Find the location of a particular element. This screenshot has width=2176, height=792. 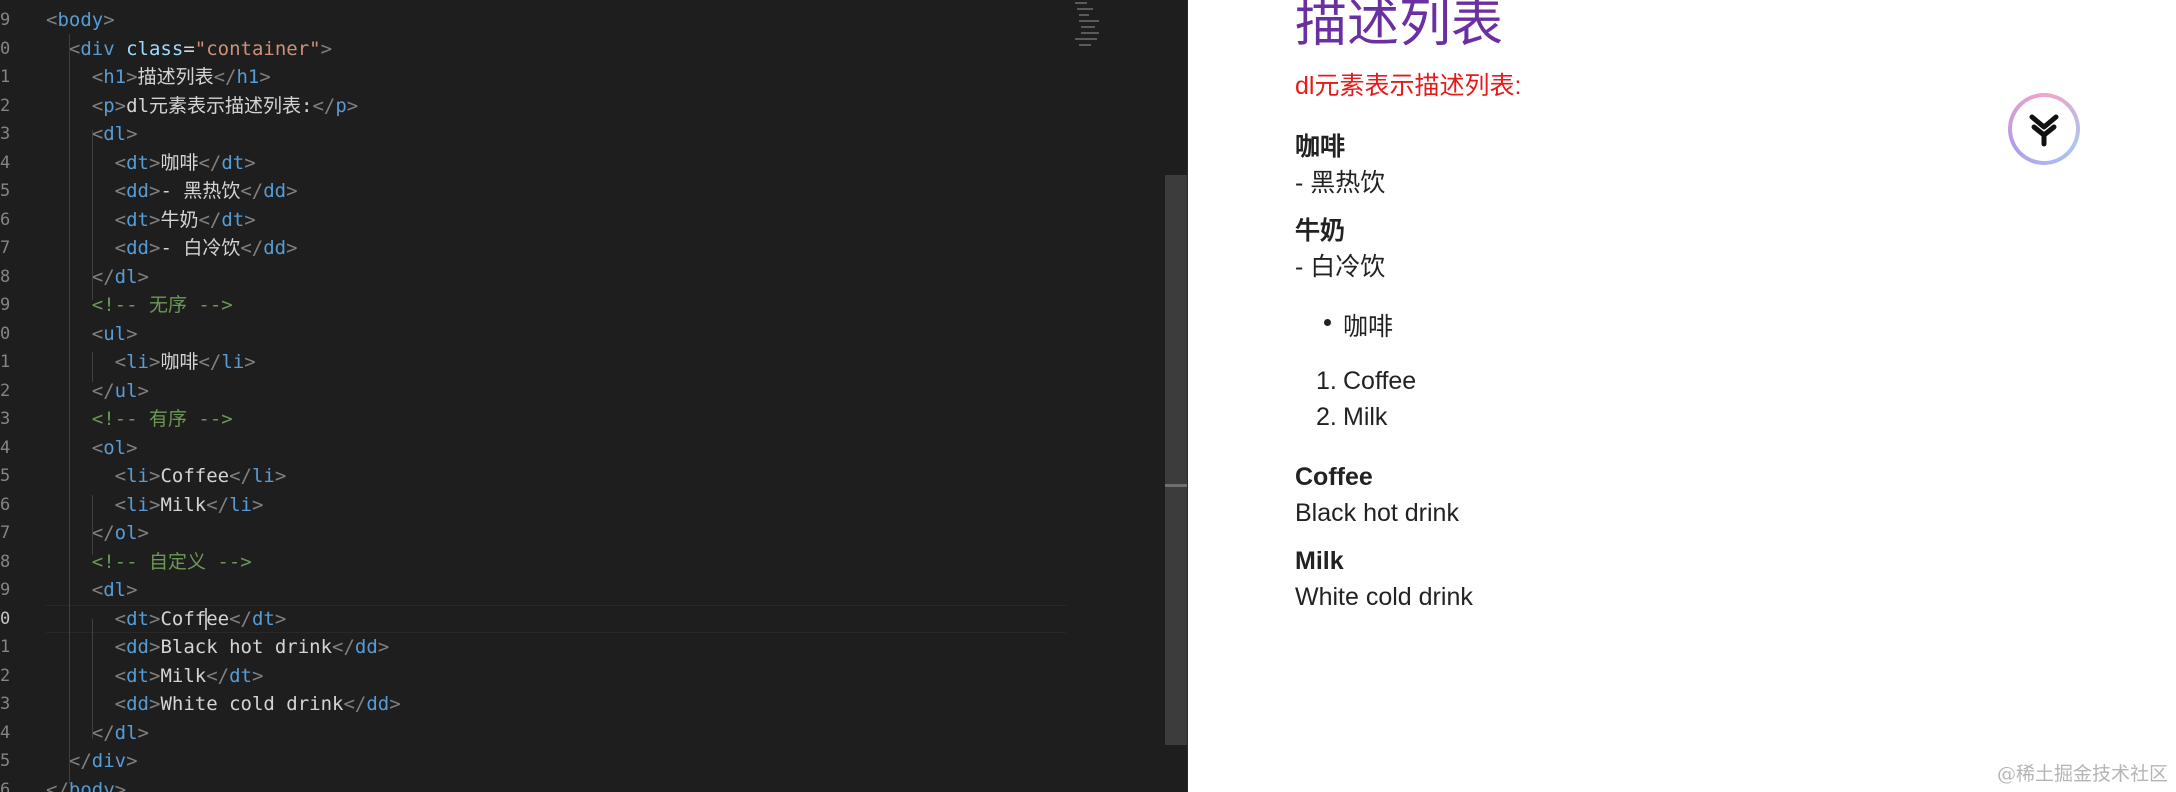

code-line: <dt>Coffee</dt> is located at coordinates (166, 619).